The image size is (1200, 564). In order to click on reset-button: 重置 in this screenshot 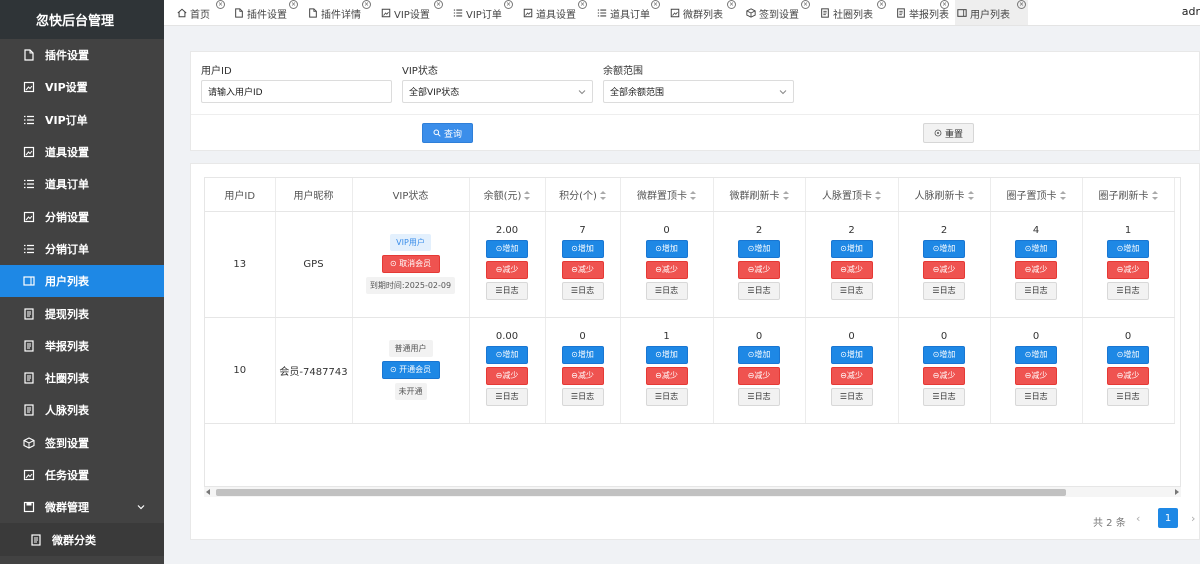, I will do `click(948, 133)`.